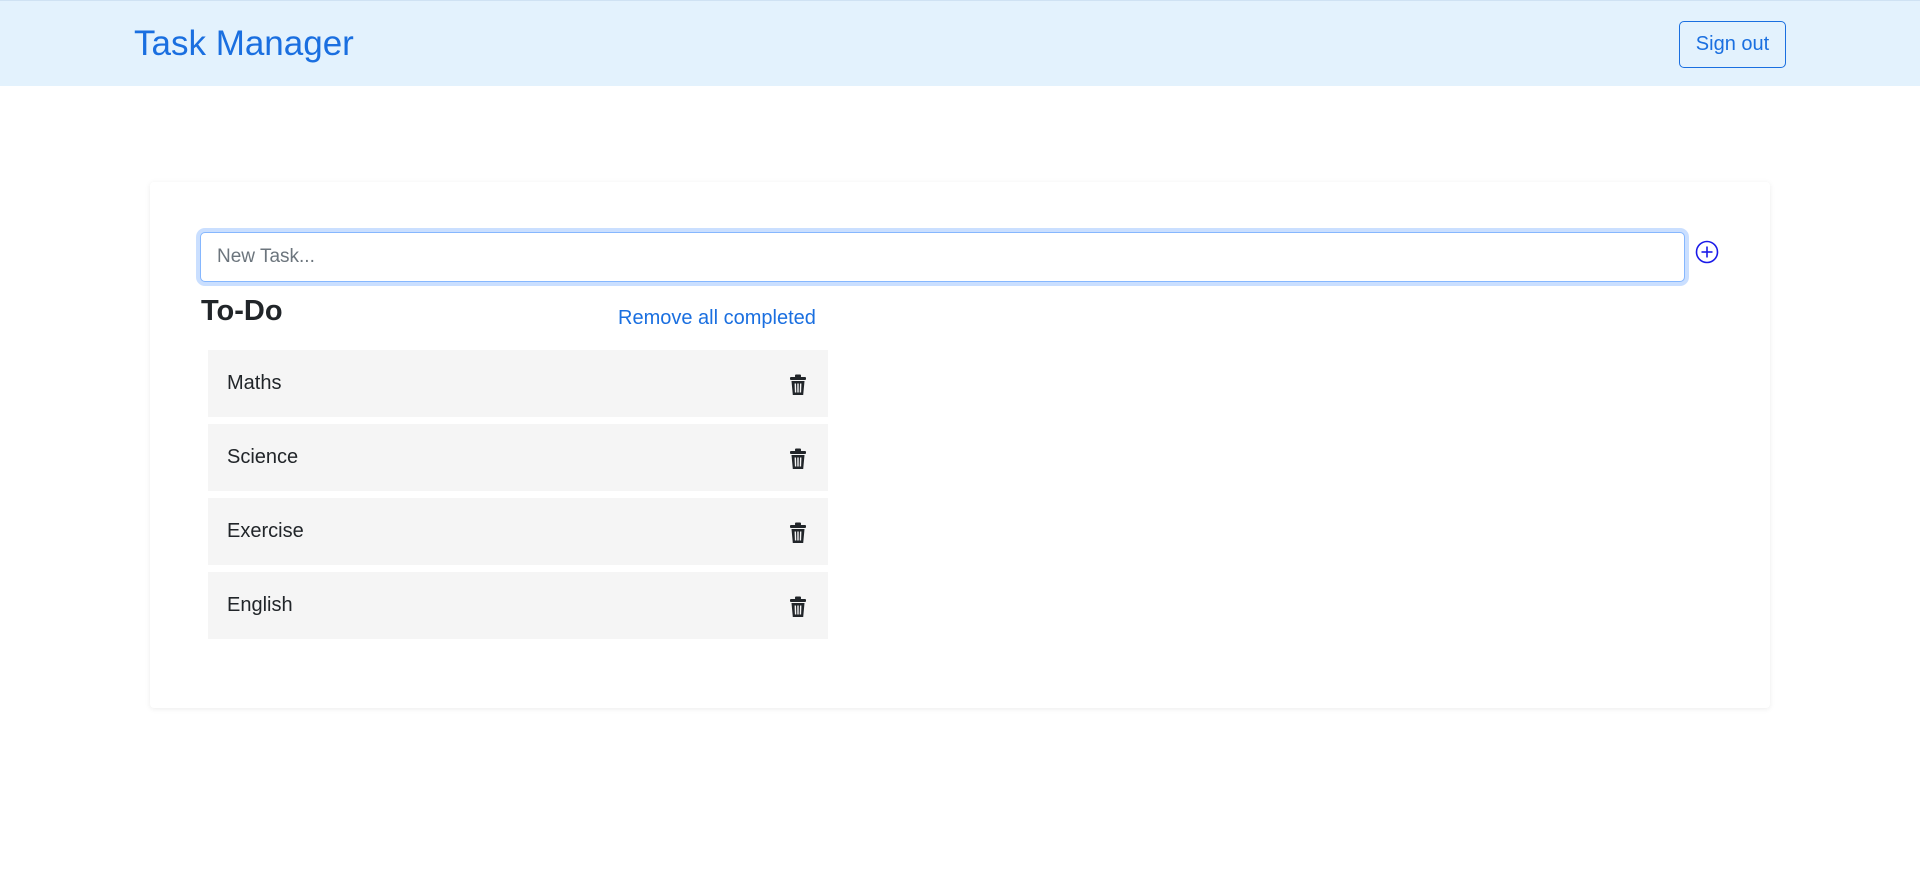 The width and height of the screenshot is (1920, 875). Describe the element at coordinates (518, 383) in the screenshot. I see `task-item: Maths` at that location.